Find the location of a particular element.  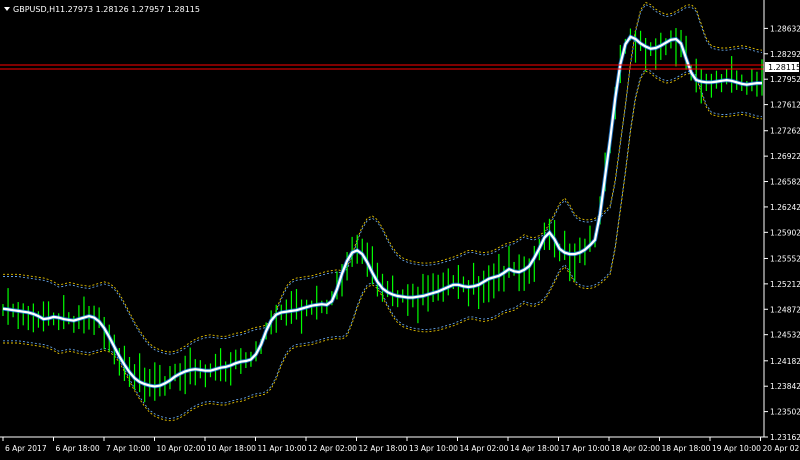

y-tick-label: 1.28632 is located at coordinates (785, 28).